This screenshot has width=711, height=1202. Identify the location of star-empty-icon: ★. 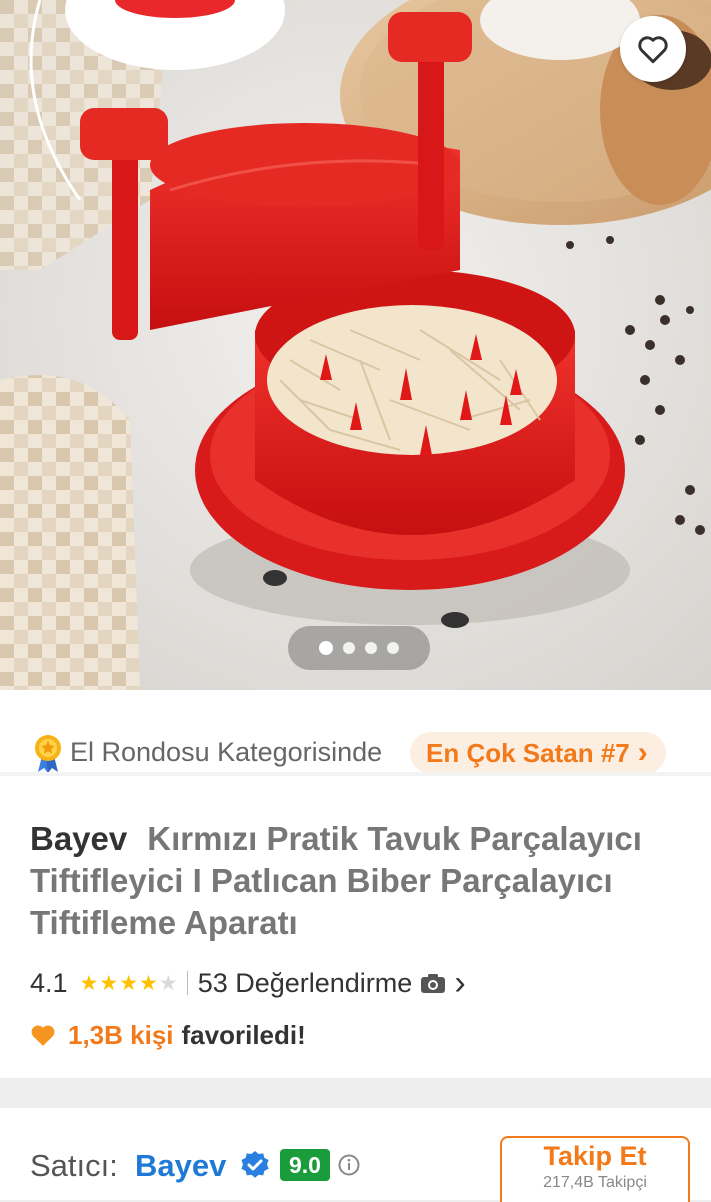
(168, 983).